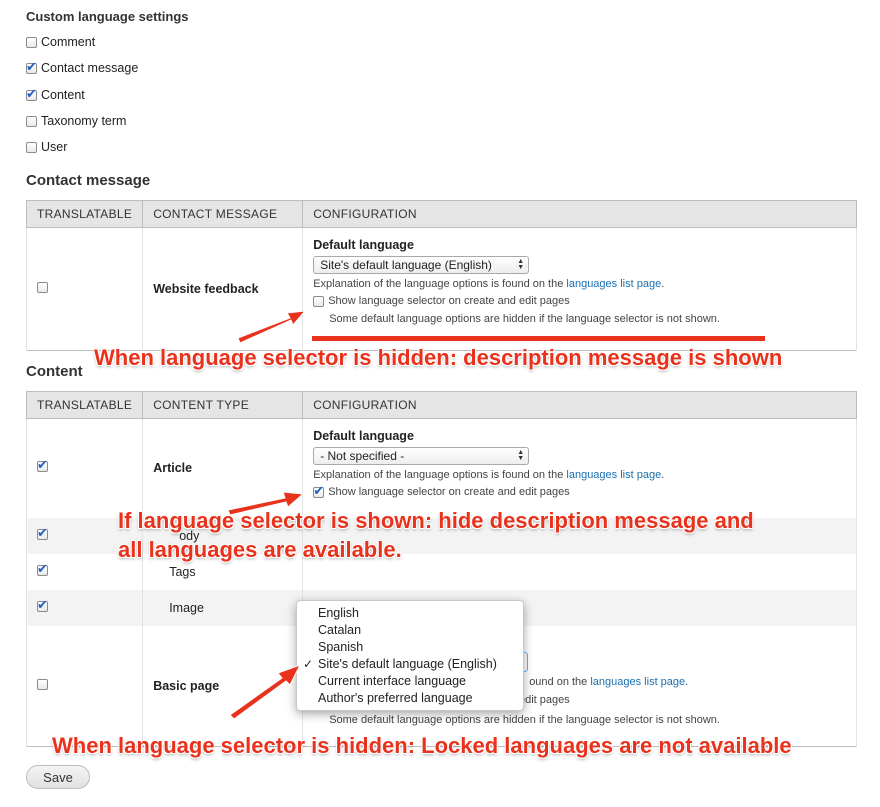 This screenshot has height=807, width=880. What do you see at coordinates (260, 549) in the screenshot?
I see `annotation-shown-line2: all languages are available.` at bounding box center [260, 549].